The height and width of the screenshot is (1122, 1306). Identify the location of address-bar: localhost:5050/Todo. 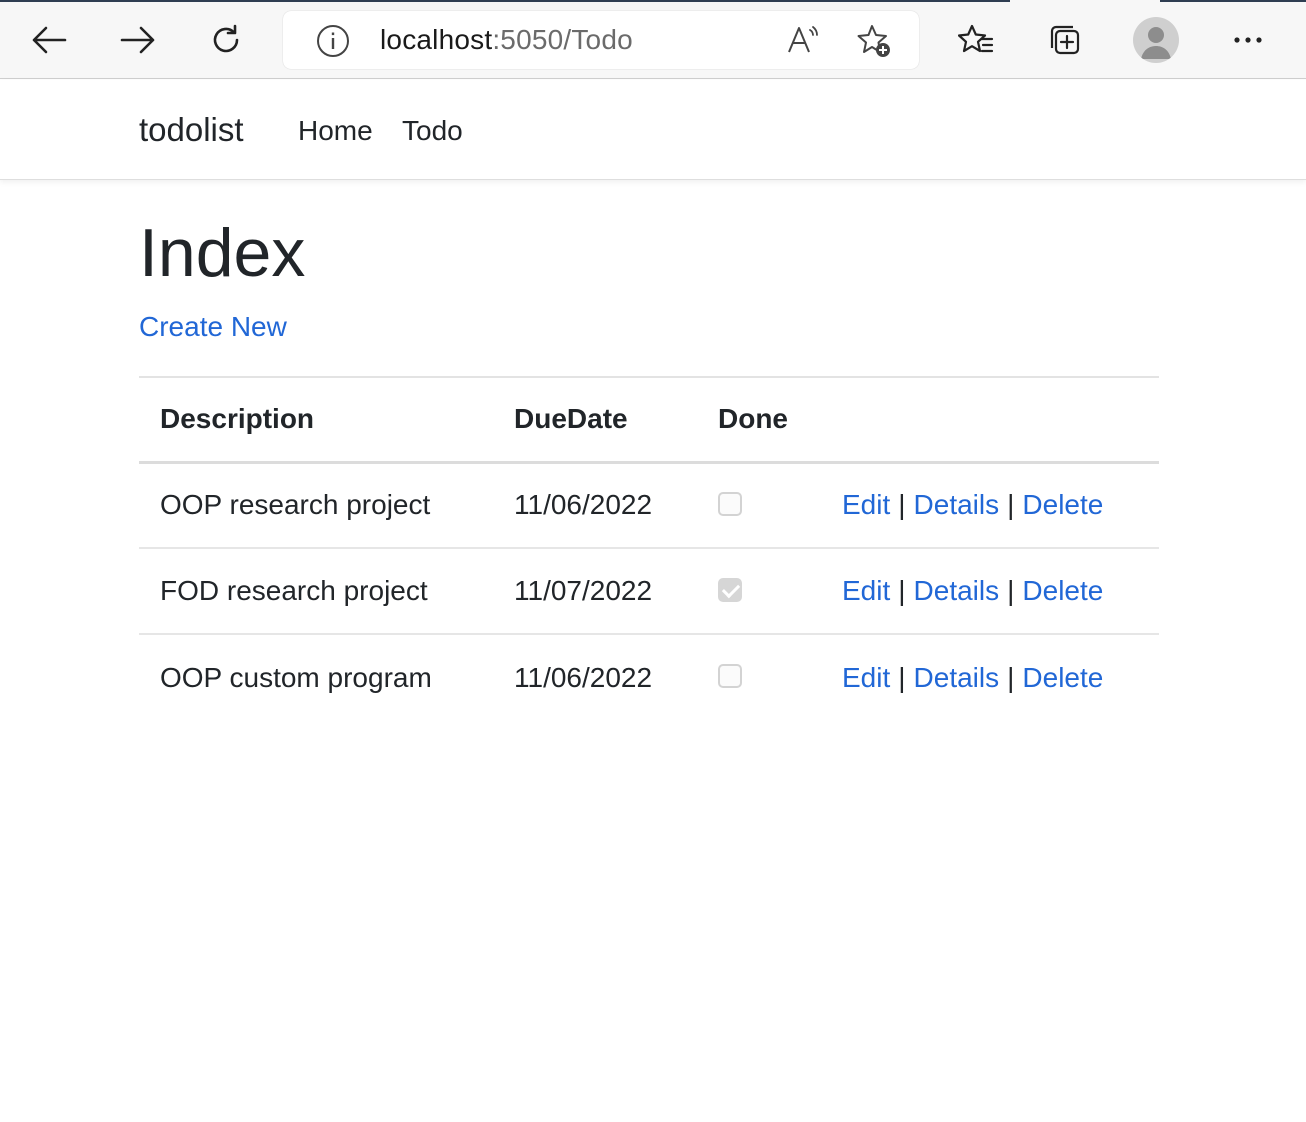
(601, 40).